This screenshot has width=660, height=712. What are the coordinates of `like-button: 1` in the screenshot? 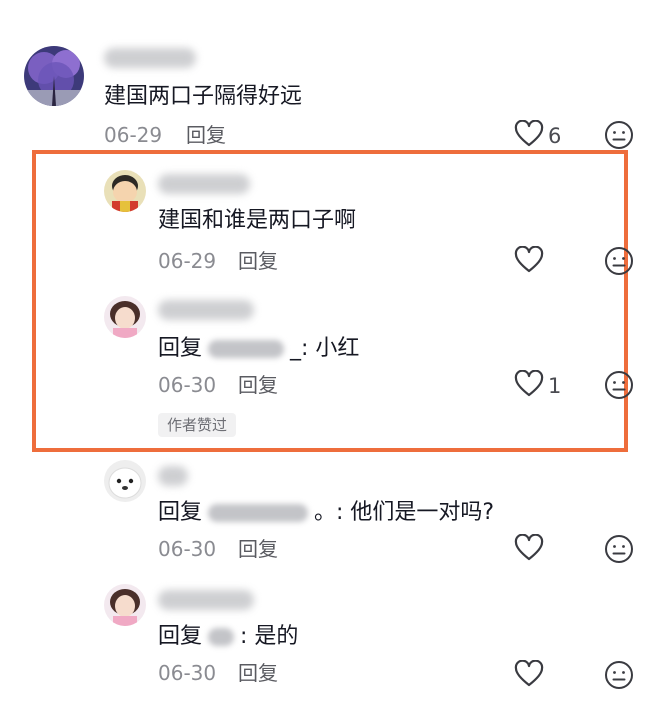 It's located at (538, 385).